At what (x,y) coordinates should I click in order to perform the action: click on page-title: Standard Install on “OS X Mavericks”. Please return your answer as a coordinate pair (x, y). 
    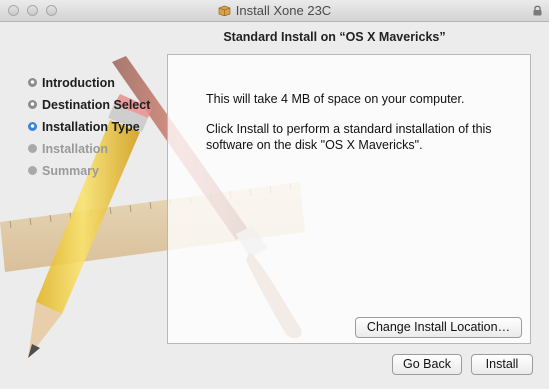
    Looking at the image, I should click on (334, 37).